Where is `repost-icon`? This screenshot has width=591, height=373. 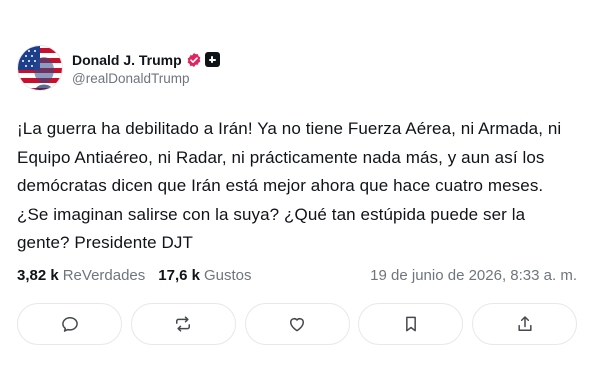 repost-icon is located at coordinates (183, 324).